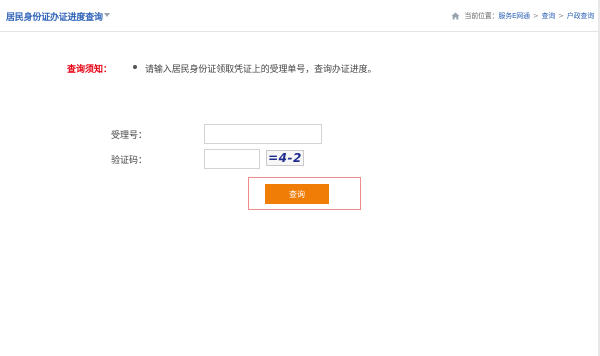  I want to click on query-button: 查询, so click(297, 194).